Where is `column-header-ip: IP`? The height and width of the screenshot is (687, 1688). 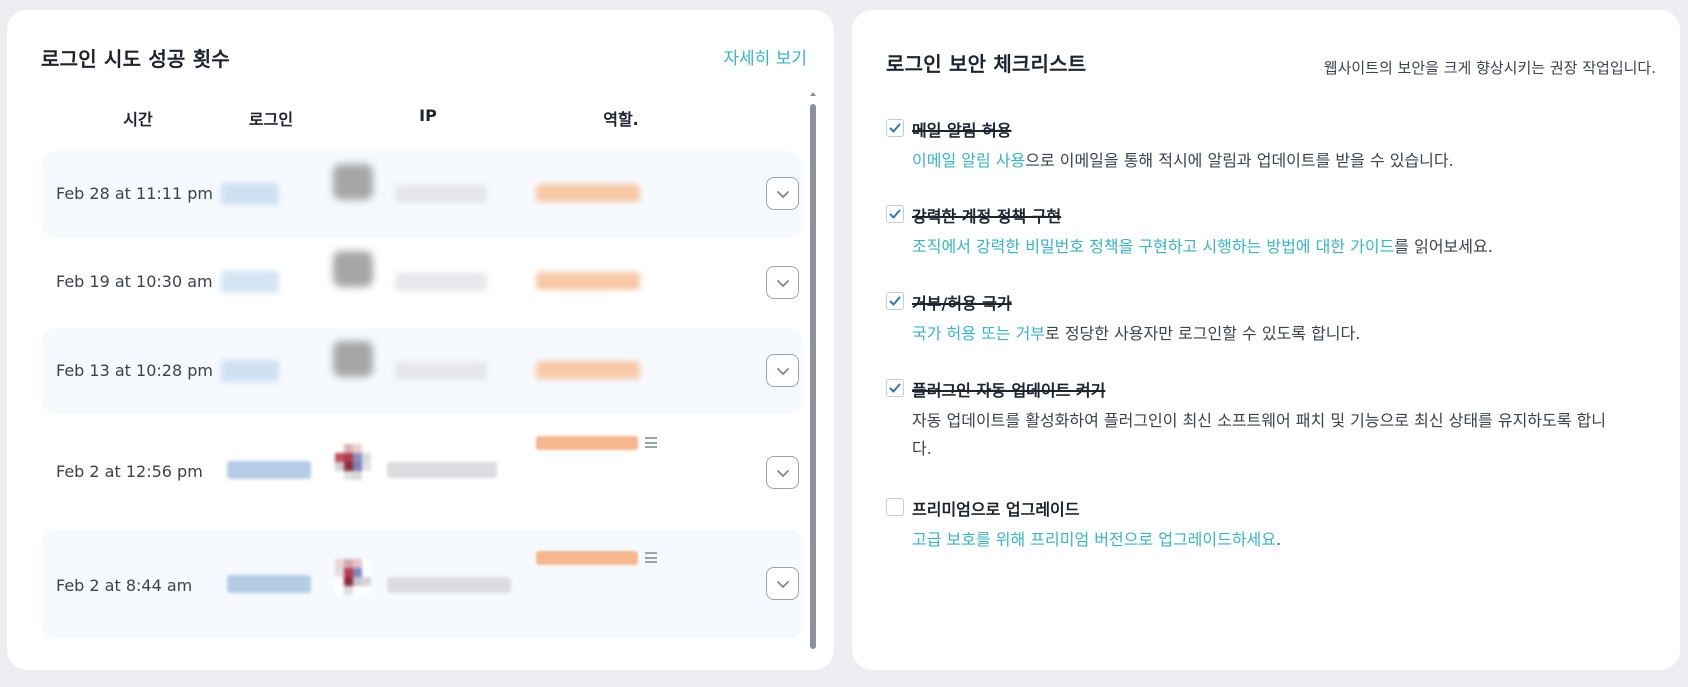
column-header-ip: IP is located at coordinates (428, 115).